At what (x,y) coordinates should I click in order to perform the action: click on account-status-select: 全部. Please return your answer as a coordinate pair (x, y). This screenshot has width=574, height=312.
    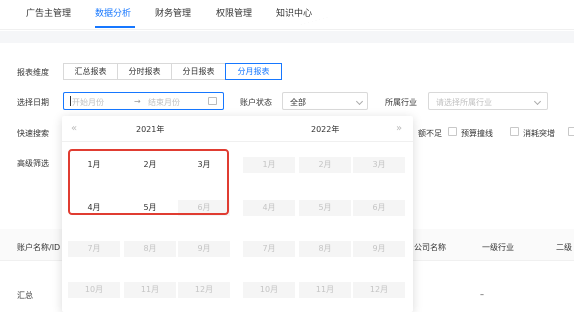
    Looking at the image, I should click on (325, 101).